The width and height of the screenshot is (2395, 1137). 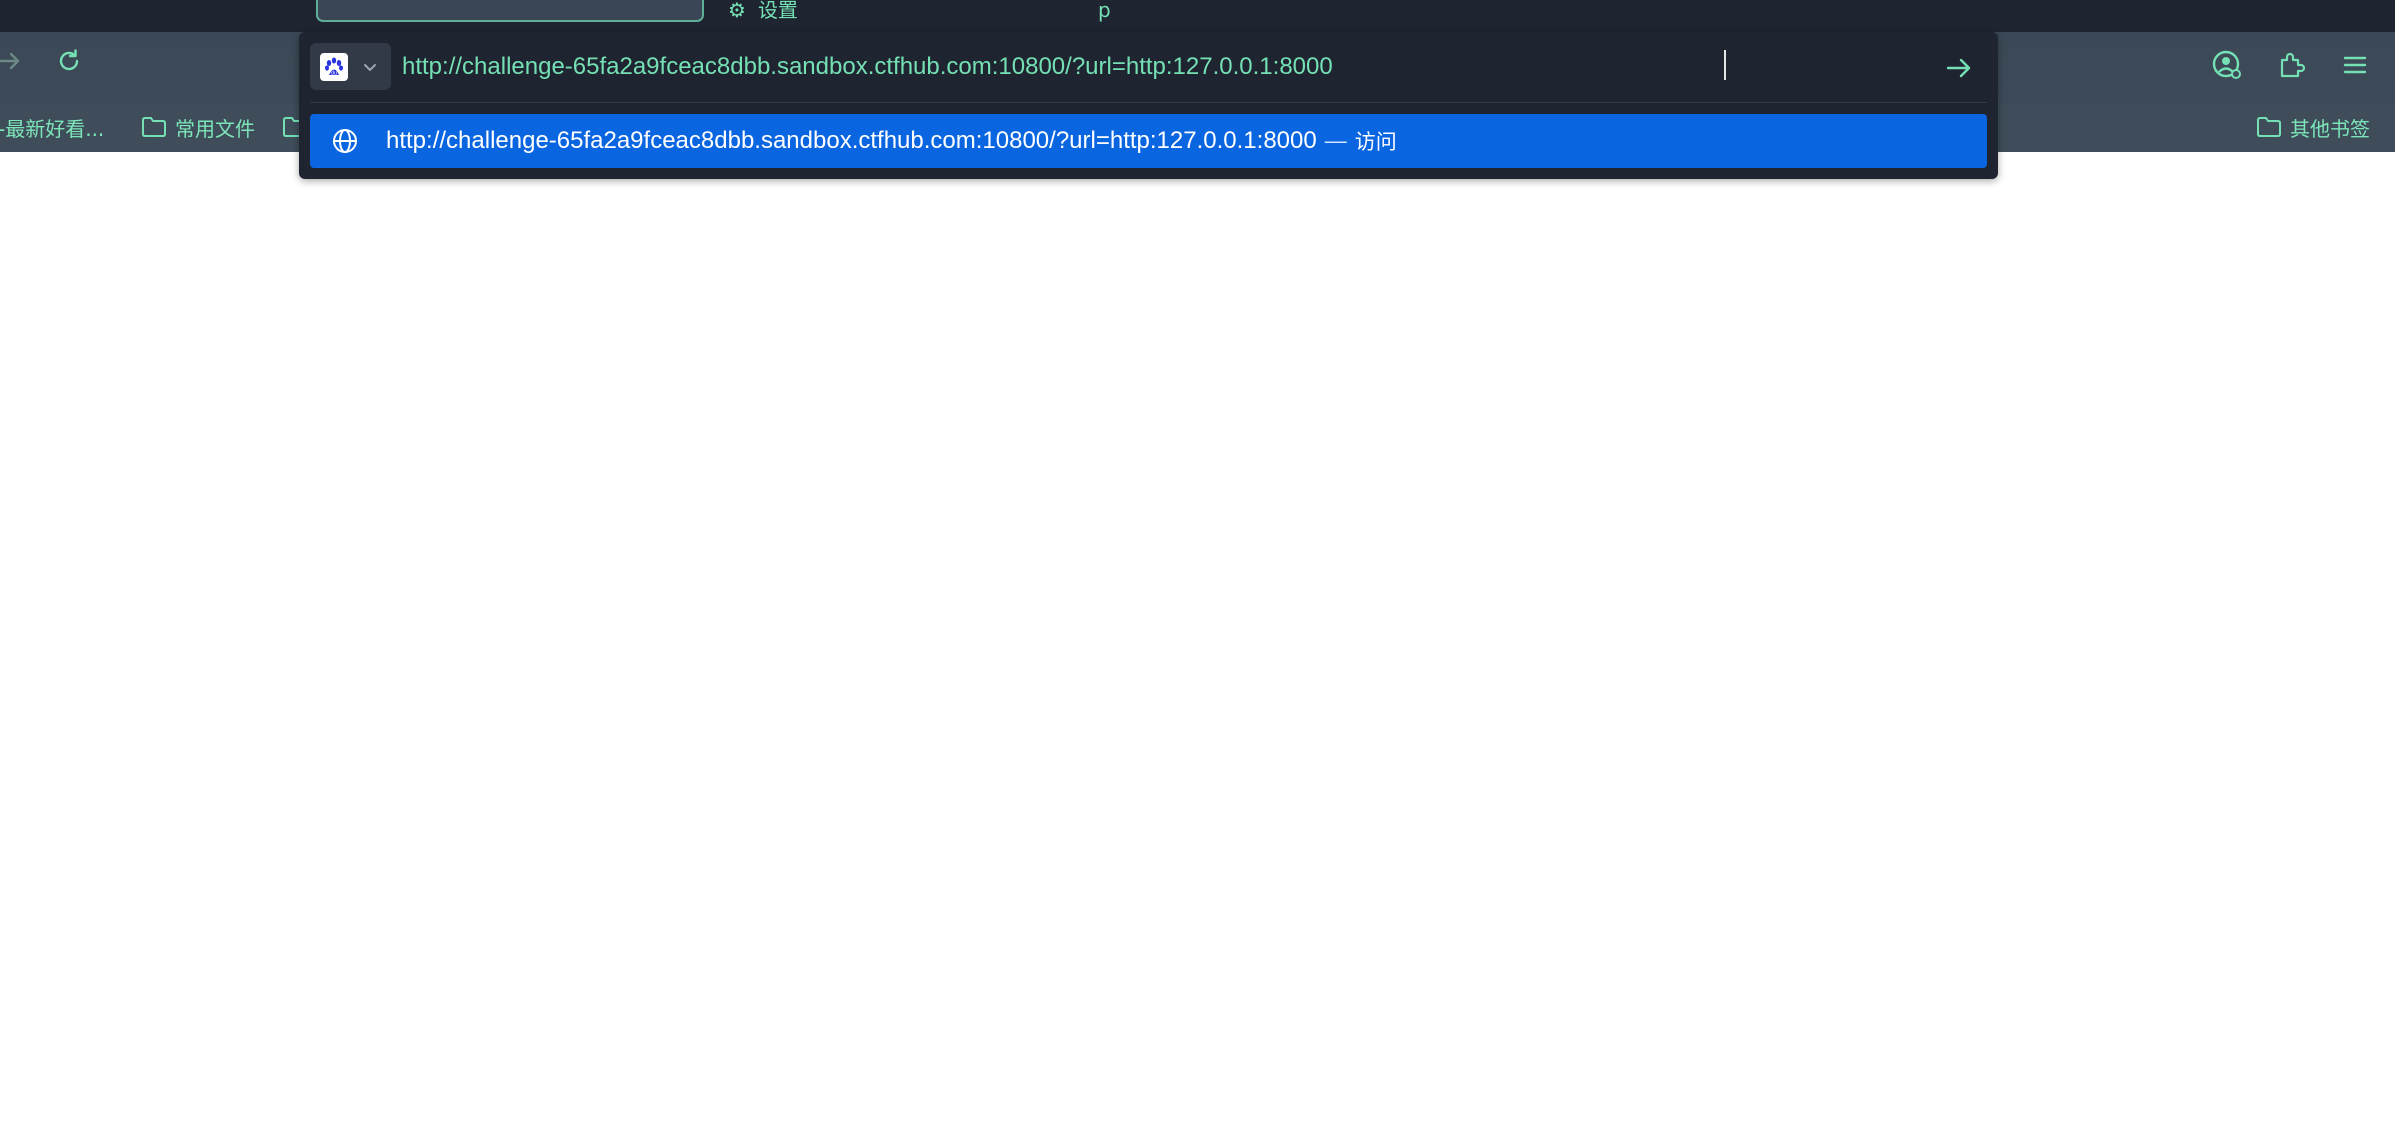 What do you see at coordinates (1104, 11) in the screenshot?
I see `tab-title-fragment-right: p` at bounding box center [1104, 11].